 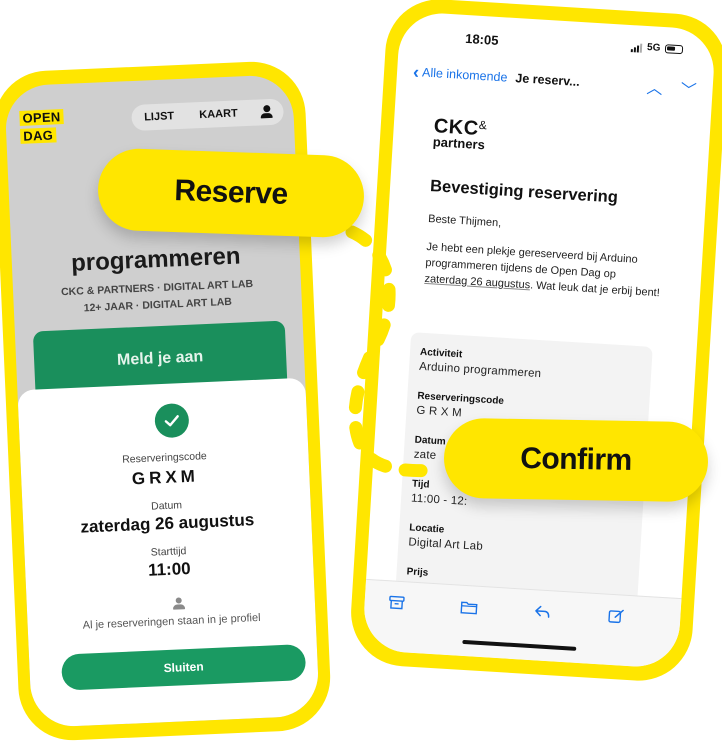 I want to click on confirm-callout-label: Confirm, so click(x=576, y=459).